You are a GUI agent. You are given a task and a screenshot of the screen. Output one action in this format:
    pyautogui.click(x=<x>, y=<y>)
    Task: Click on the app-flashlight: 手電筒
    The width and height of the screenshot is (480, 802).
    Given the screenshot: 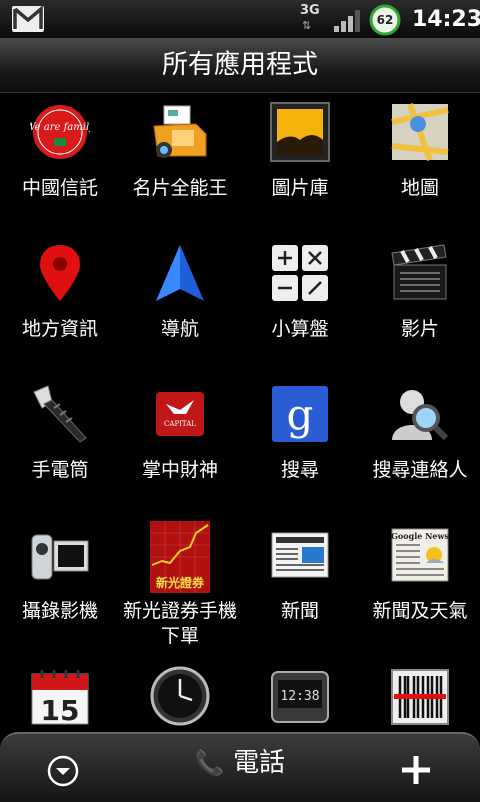 What is the action you would take?
    pyautogui.click(x=60, y=444)
    